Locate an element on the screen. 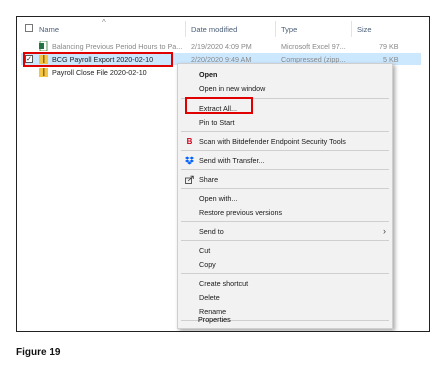 This screenshot has width=444, height=368. submenu-arrow-icon: › is located at coordinates (384, 231).